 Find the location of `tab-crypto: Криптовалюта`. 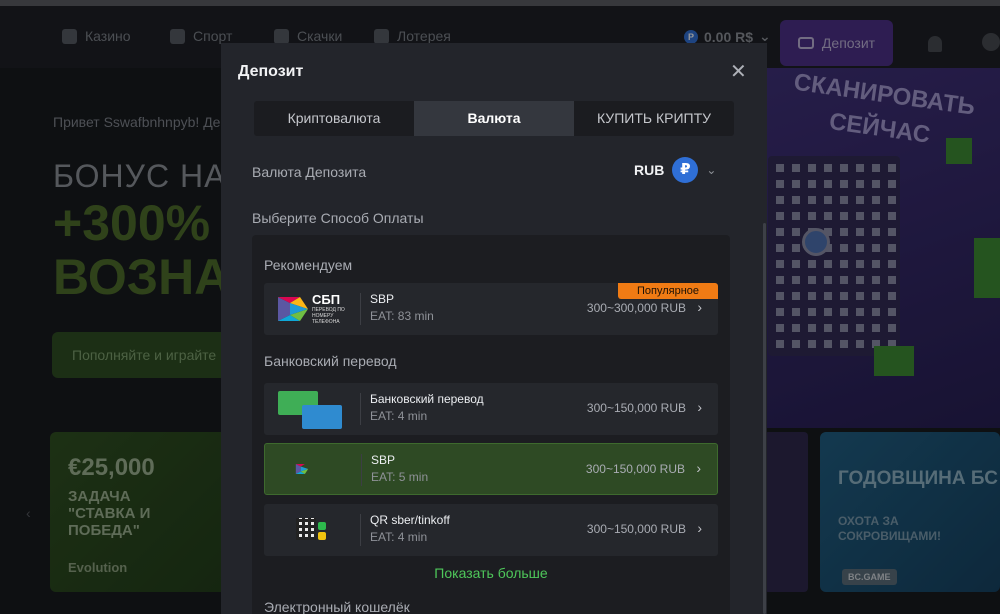

tab-crypto: Криптовалюта is located at coordinates (334, 118).